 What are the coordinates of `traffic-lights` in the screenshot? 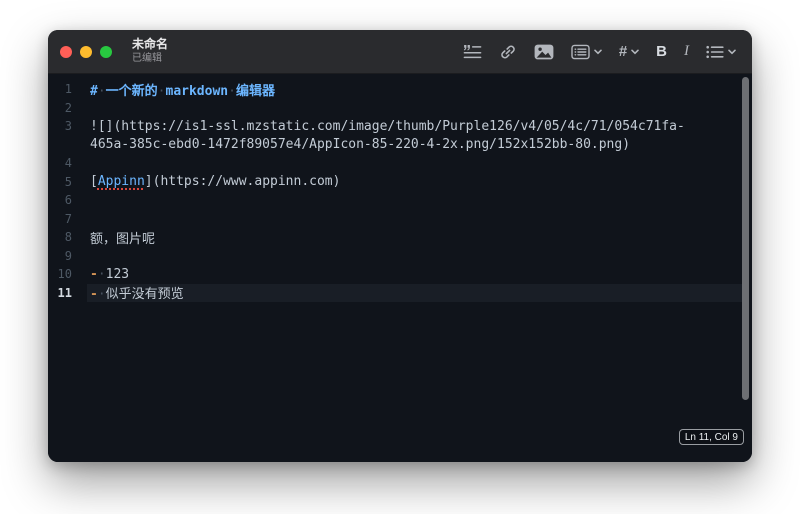 It's located at (86, 51).